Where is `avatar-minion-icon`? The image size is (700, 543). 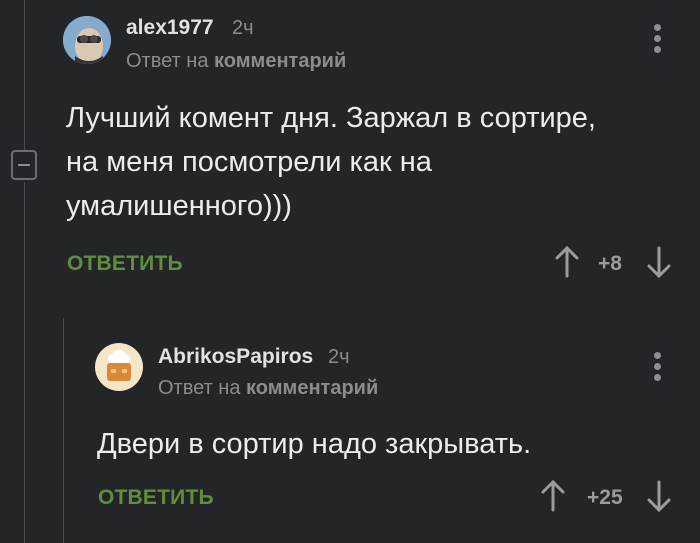 avatar-minion-icon is located at coordinates (87, 40).